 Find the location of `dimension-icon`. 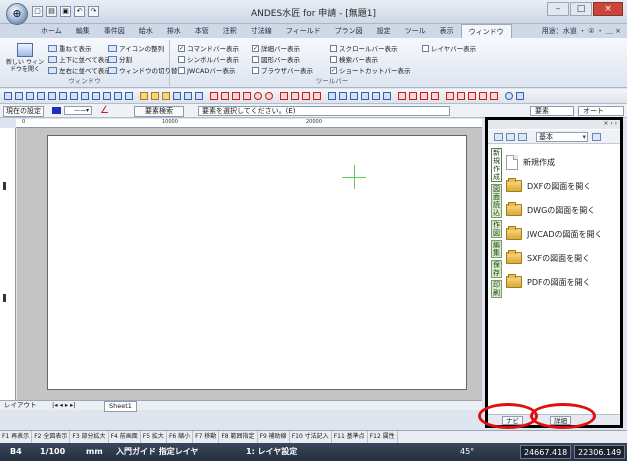

dimension-icon is located at coordinates (295, 96).